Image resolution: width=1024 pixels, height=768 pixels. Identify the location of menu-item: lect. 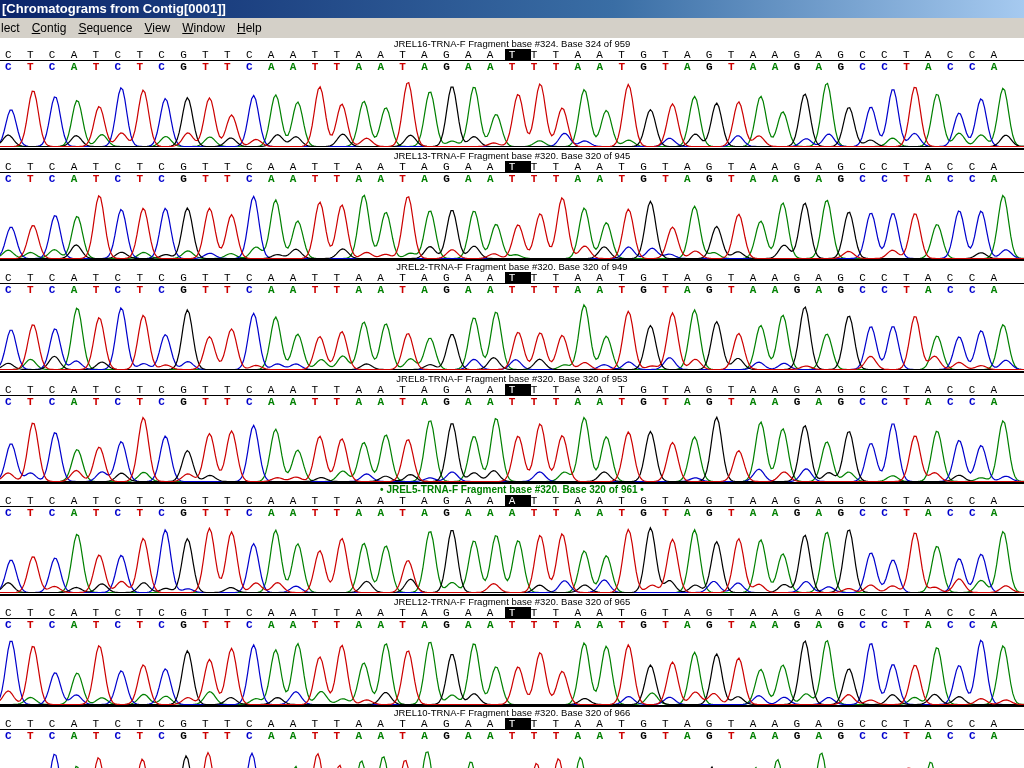
(13, 28).